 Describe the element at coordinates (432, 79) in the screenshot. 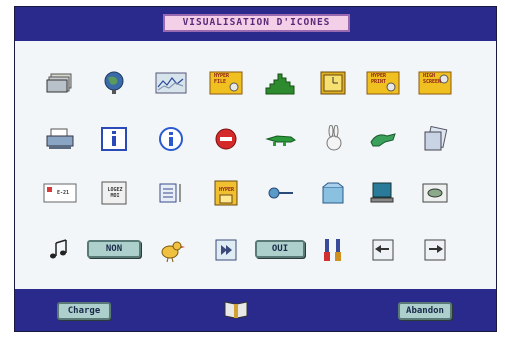

I see `high-screen-label: HIGH SCREEN` at that location.